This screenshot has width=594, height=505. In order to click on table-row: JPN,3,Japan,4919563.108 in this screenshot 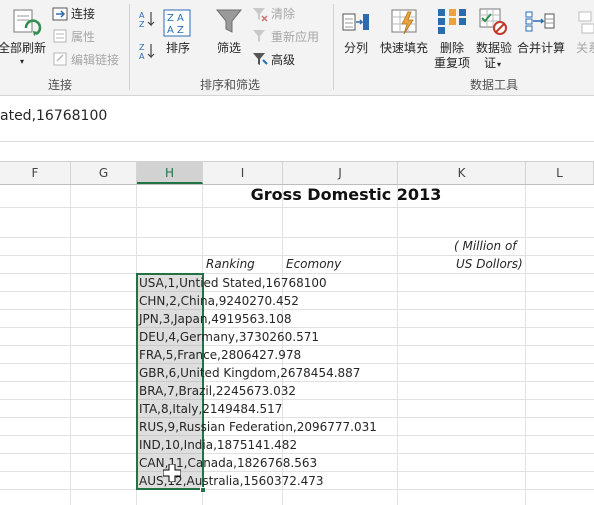, I will do `click(215, 319)`.